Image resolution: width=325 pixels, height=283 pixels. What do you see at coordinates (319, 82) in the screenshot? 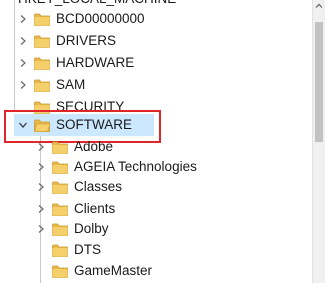
I see `scrollbar-thumb` at bounding box center [319, 82].